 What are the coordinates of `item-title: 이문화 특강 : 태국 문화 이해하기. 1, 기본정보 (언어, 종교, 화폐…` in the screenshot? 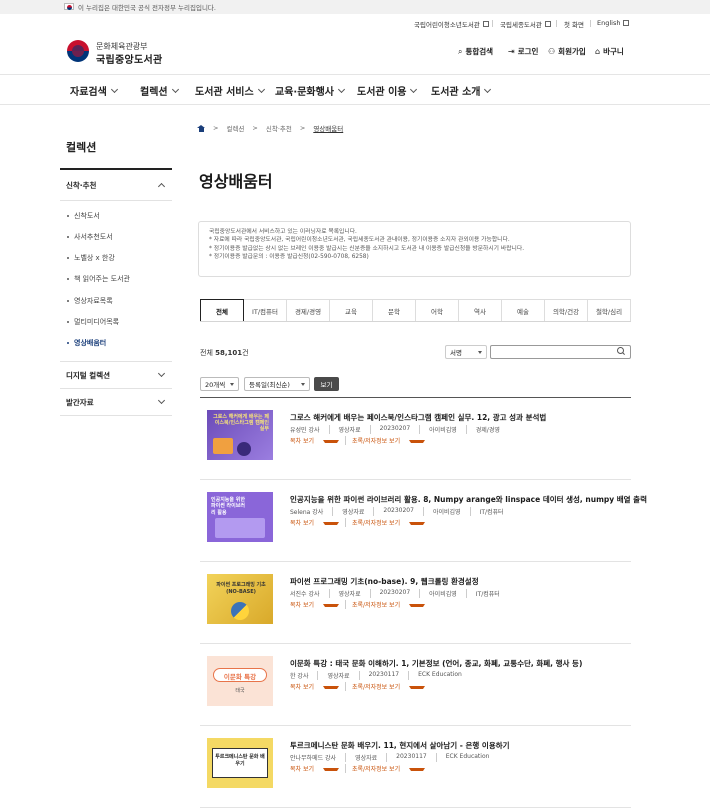 It's located at (436, 663).